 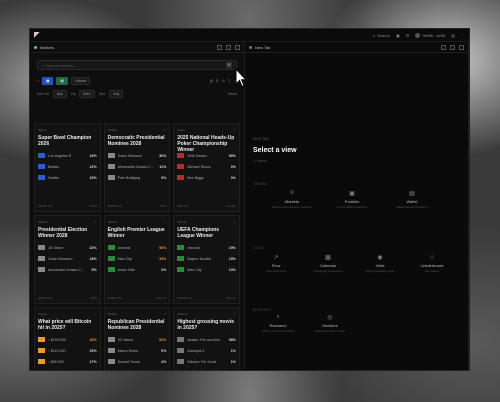 What do you see at coordinates (136, 361) in the screenshot?
I see `outcome-row: Donald Trump 4%` at bounding box center [136, 361].